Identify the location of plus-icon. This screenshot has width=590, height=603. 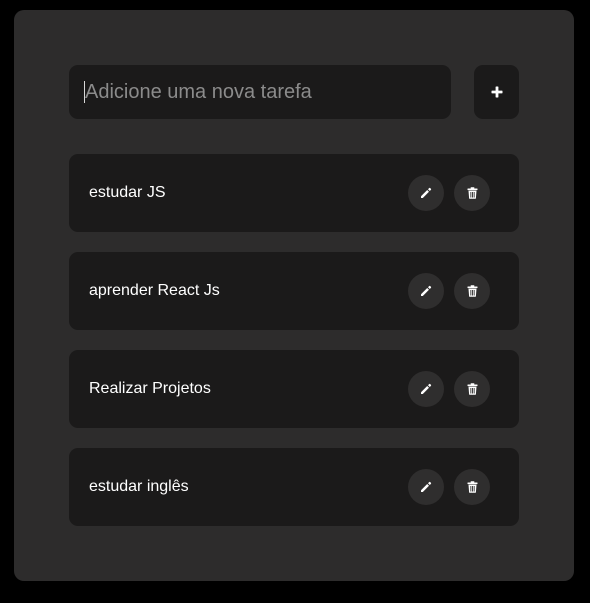
(497, 92).